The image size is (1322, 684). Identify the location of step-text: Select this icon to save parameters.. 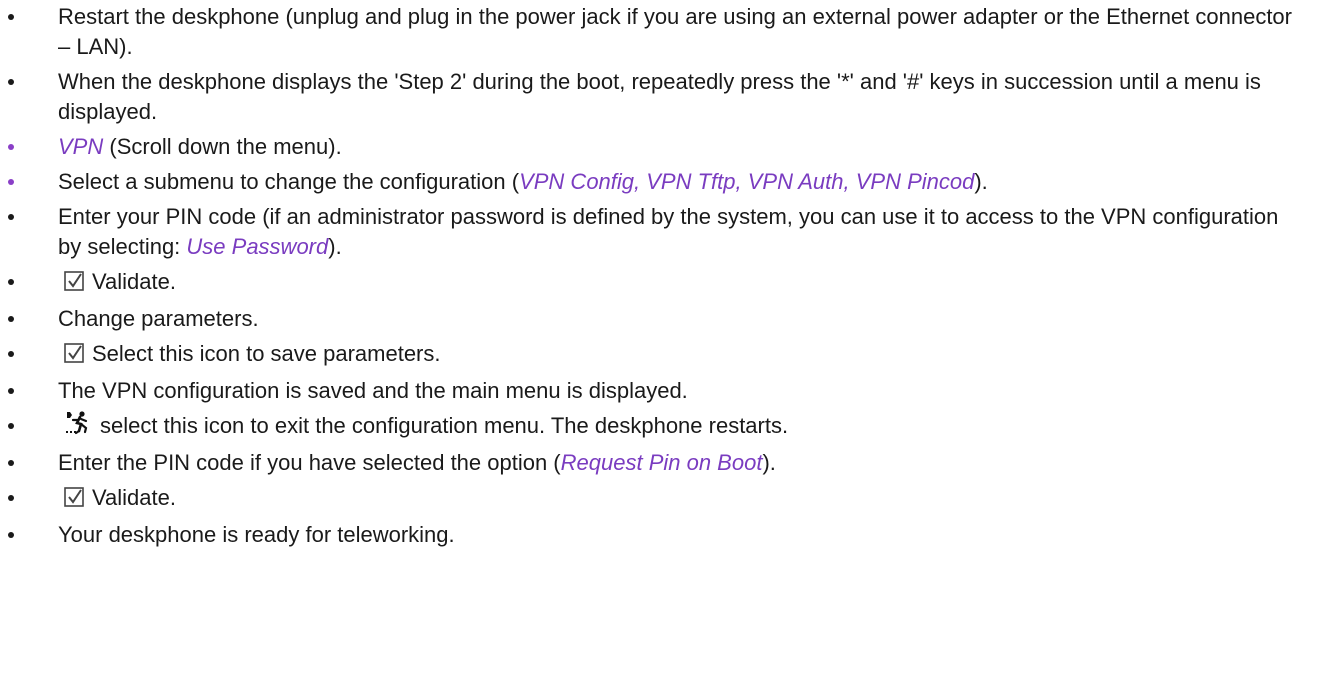
(266, 353).